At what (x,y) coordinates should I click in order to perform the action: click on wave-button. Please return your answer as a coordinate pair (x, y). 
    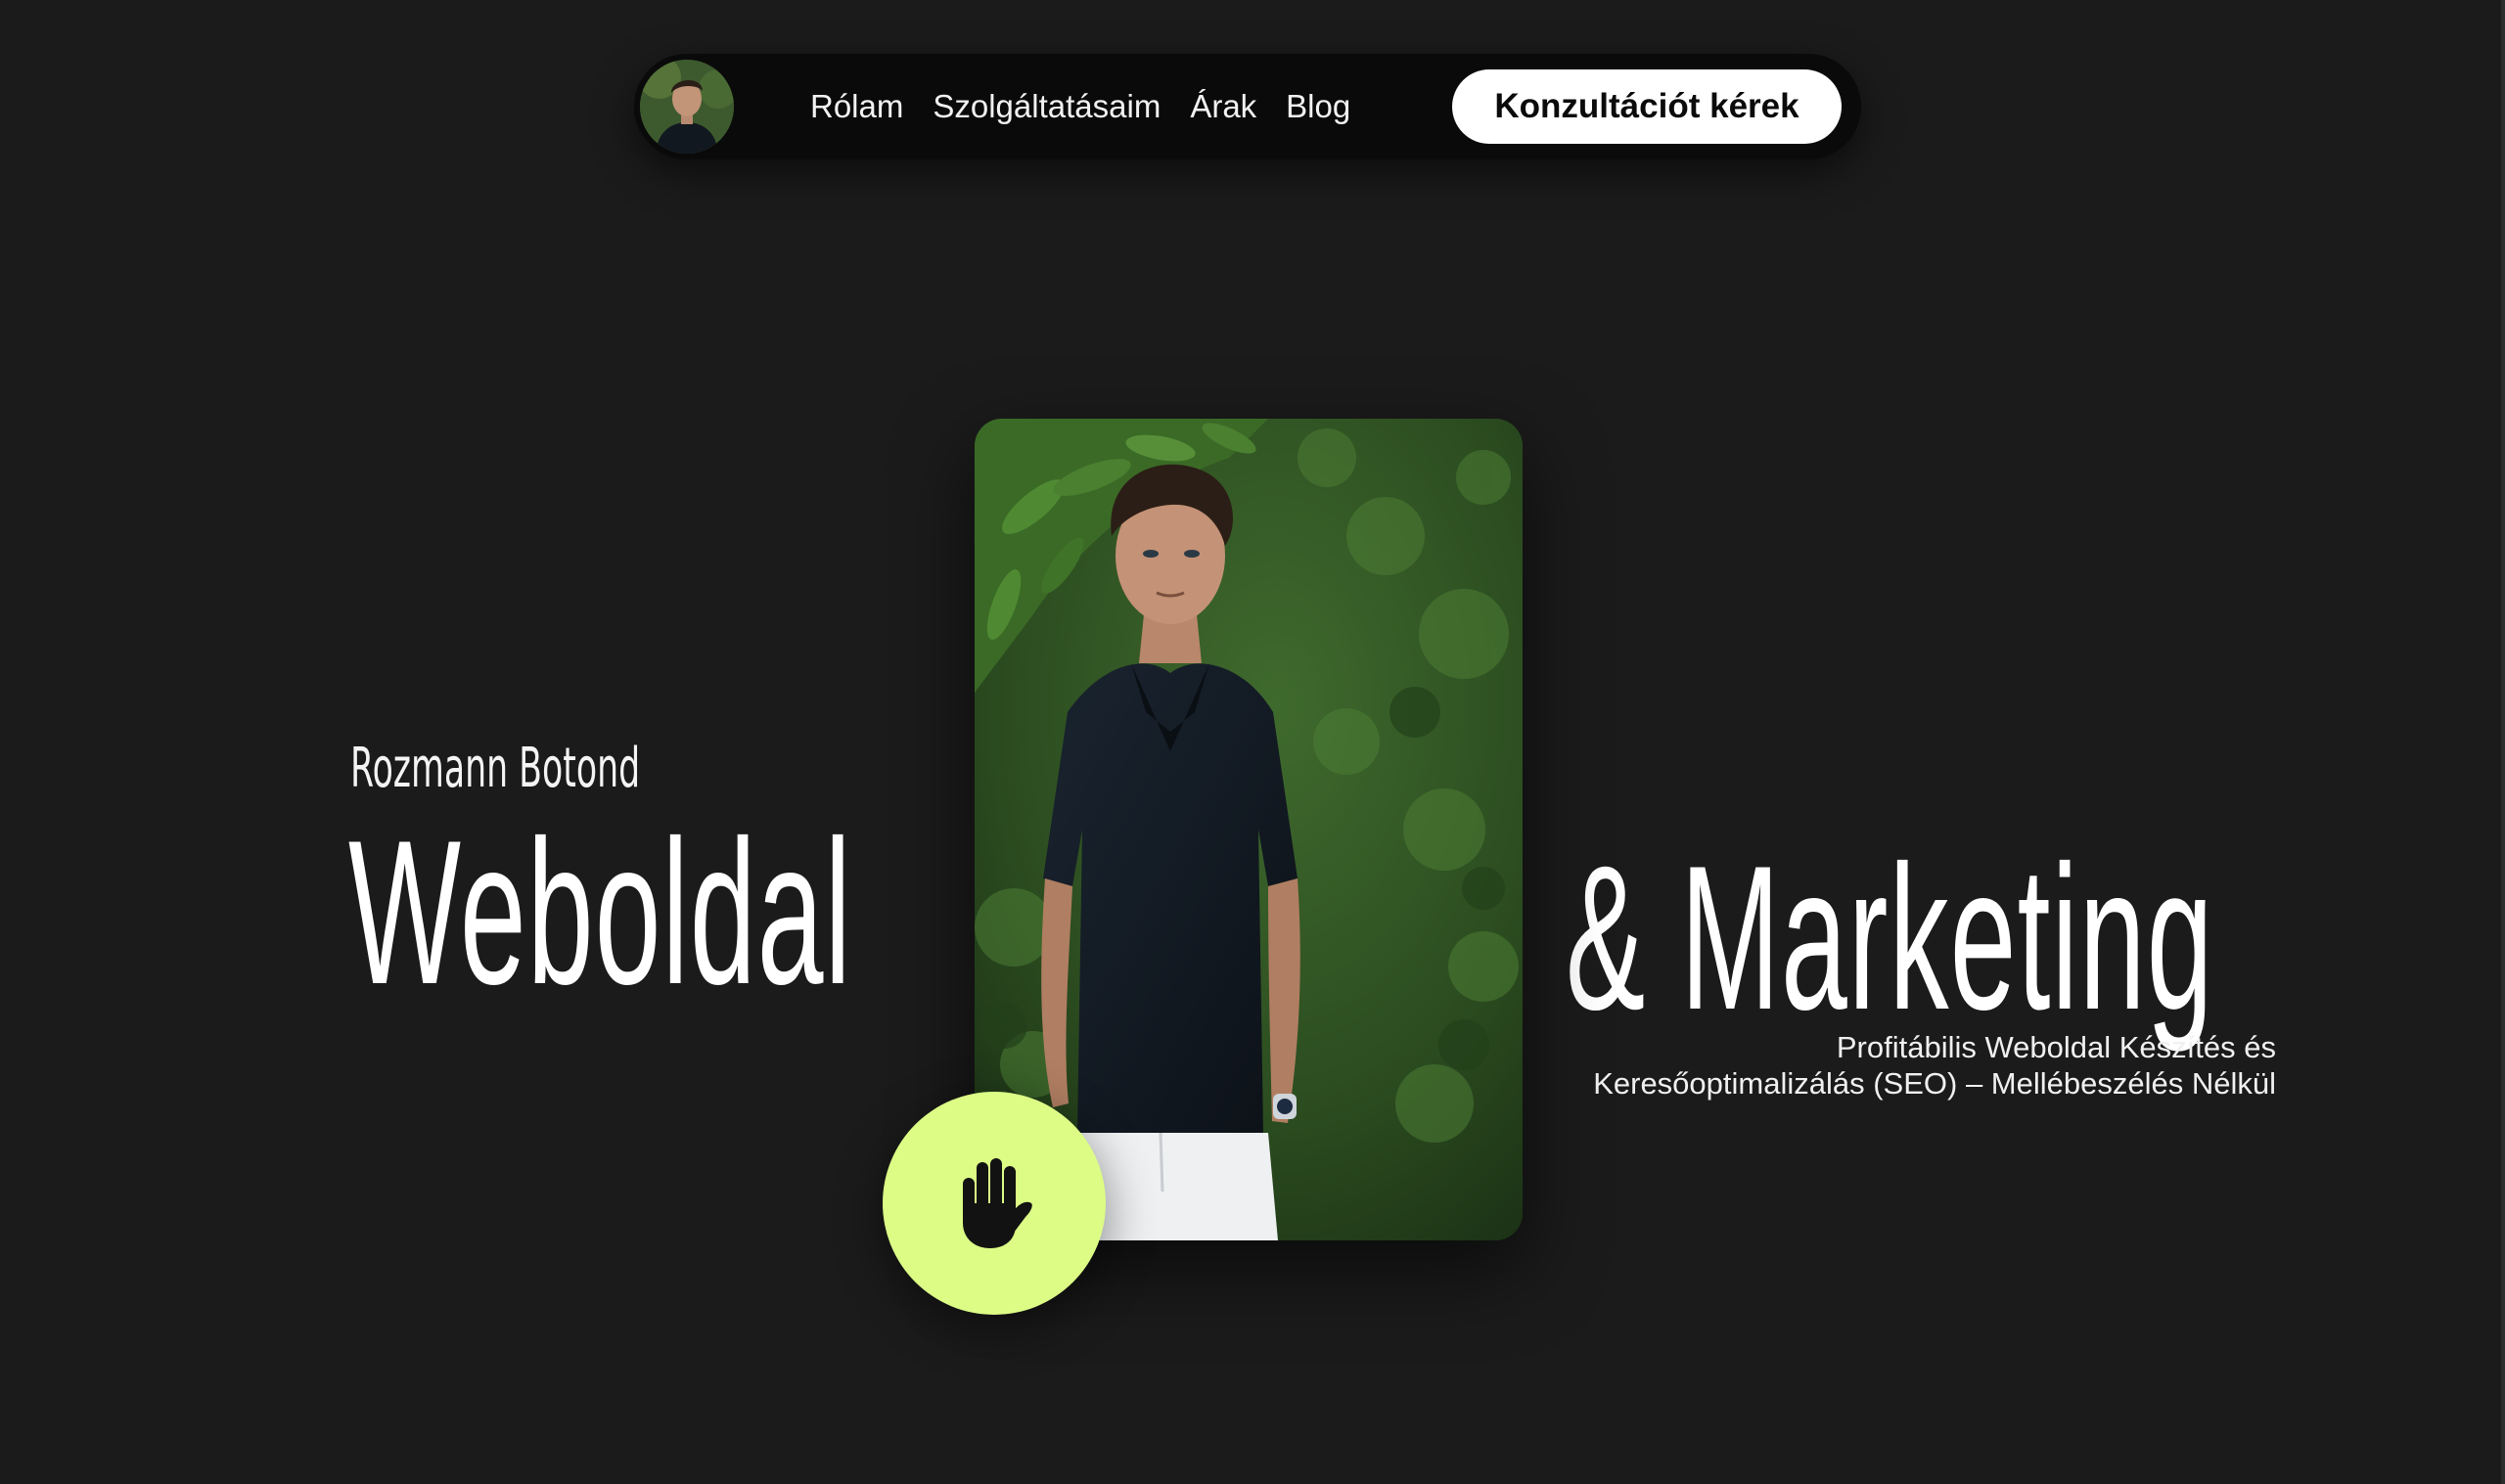
    Looking at the image, I should click on (994, 1203).